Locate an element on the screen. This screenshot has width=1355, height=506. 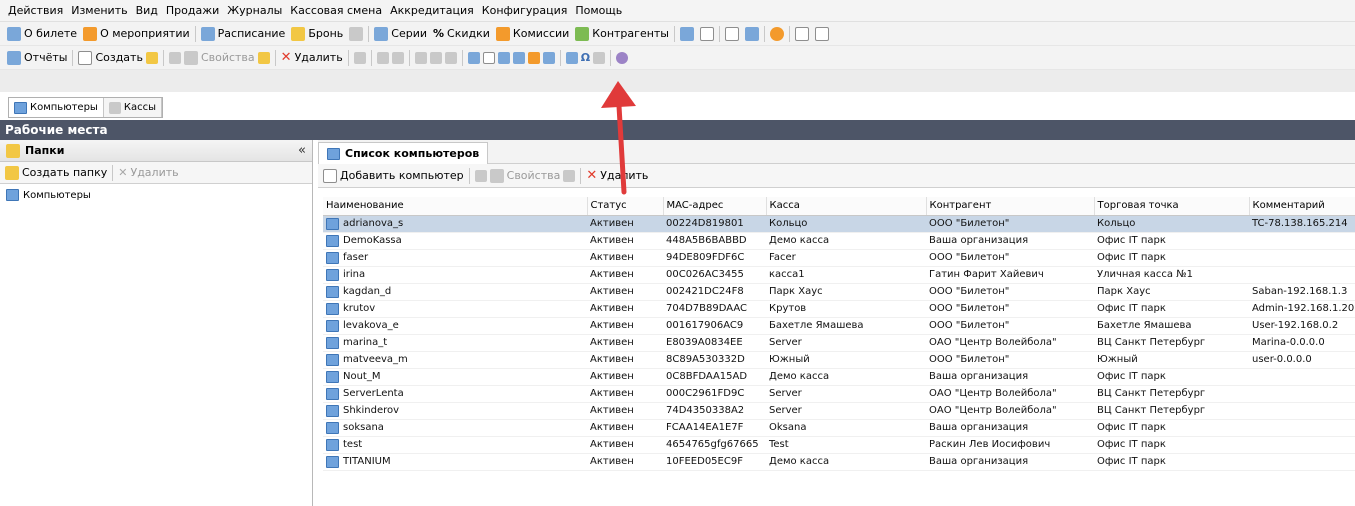
menu-actions: Действия is located at coordinates (35, 11).